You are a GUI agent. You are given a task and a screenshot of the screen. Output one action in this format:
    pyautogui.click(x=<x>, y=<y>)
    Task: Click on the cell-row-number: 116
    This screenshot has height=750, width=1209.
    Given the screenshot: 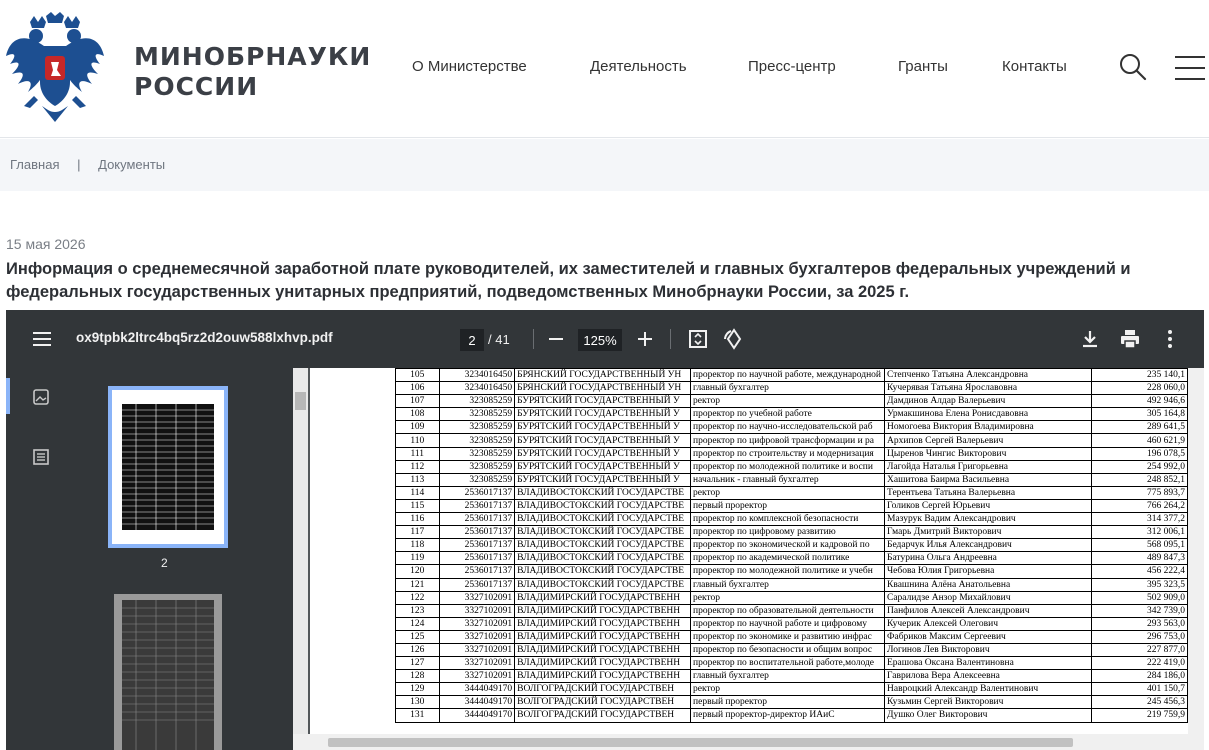 What is the action you would take?
    pyautogui.click(x=417, y=519)
    